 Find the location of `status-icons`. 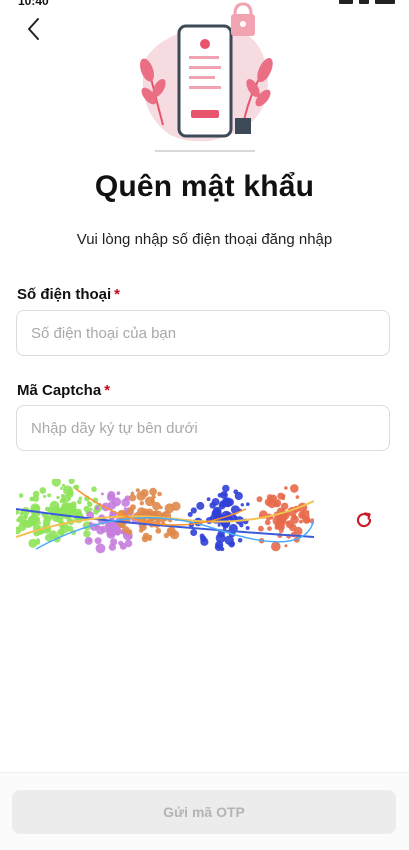

status-icons is located at coordinates (367, 2).